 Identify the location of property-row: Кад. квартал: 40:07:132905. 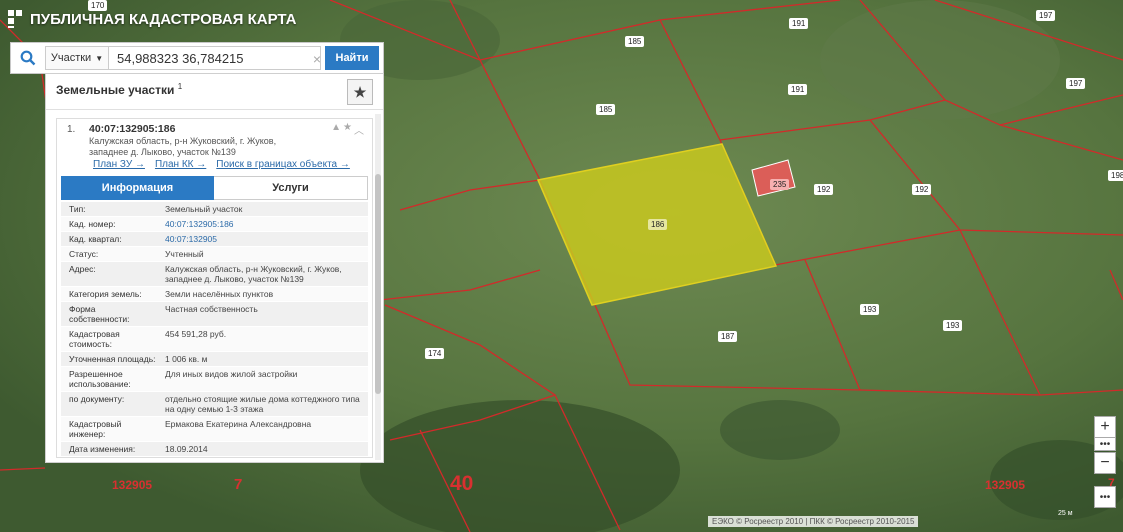
(214, 239).